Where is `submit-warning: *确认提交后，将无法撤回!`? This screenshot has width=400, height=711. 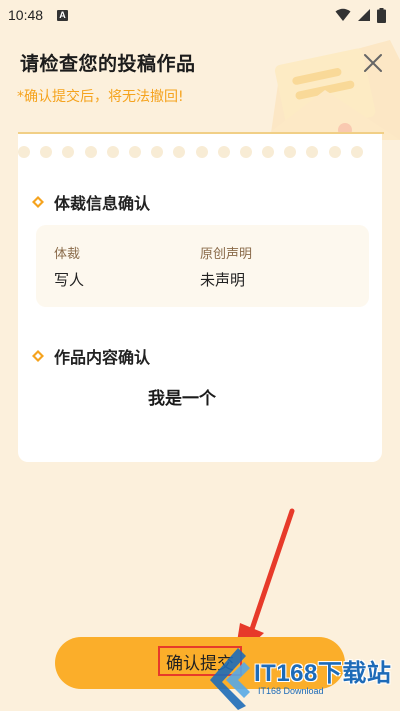 submit-warning: *确认提交后，将无法撤回! is located at coordinates (100, 97).